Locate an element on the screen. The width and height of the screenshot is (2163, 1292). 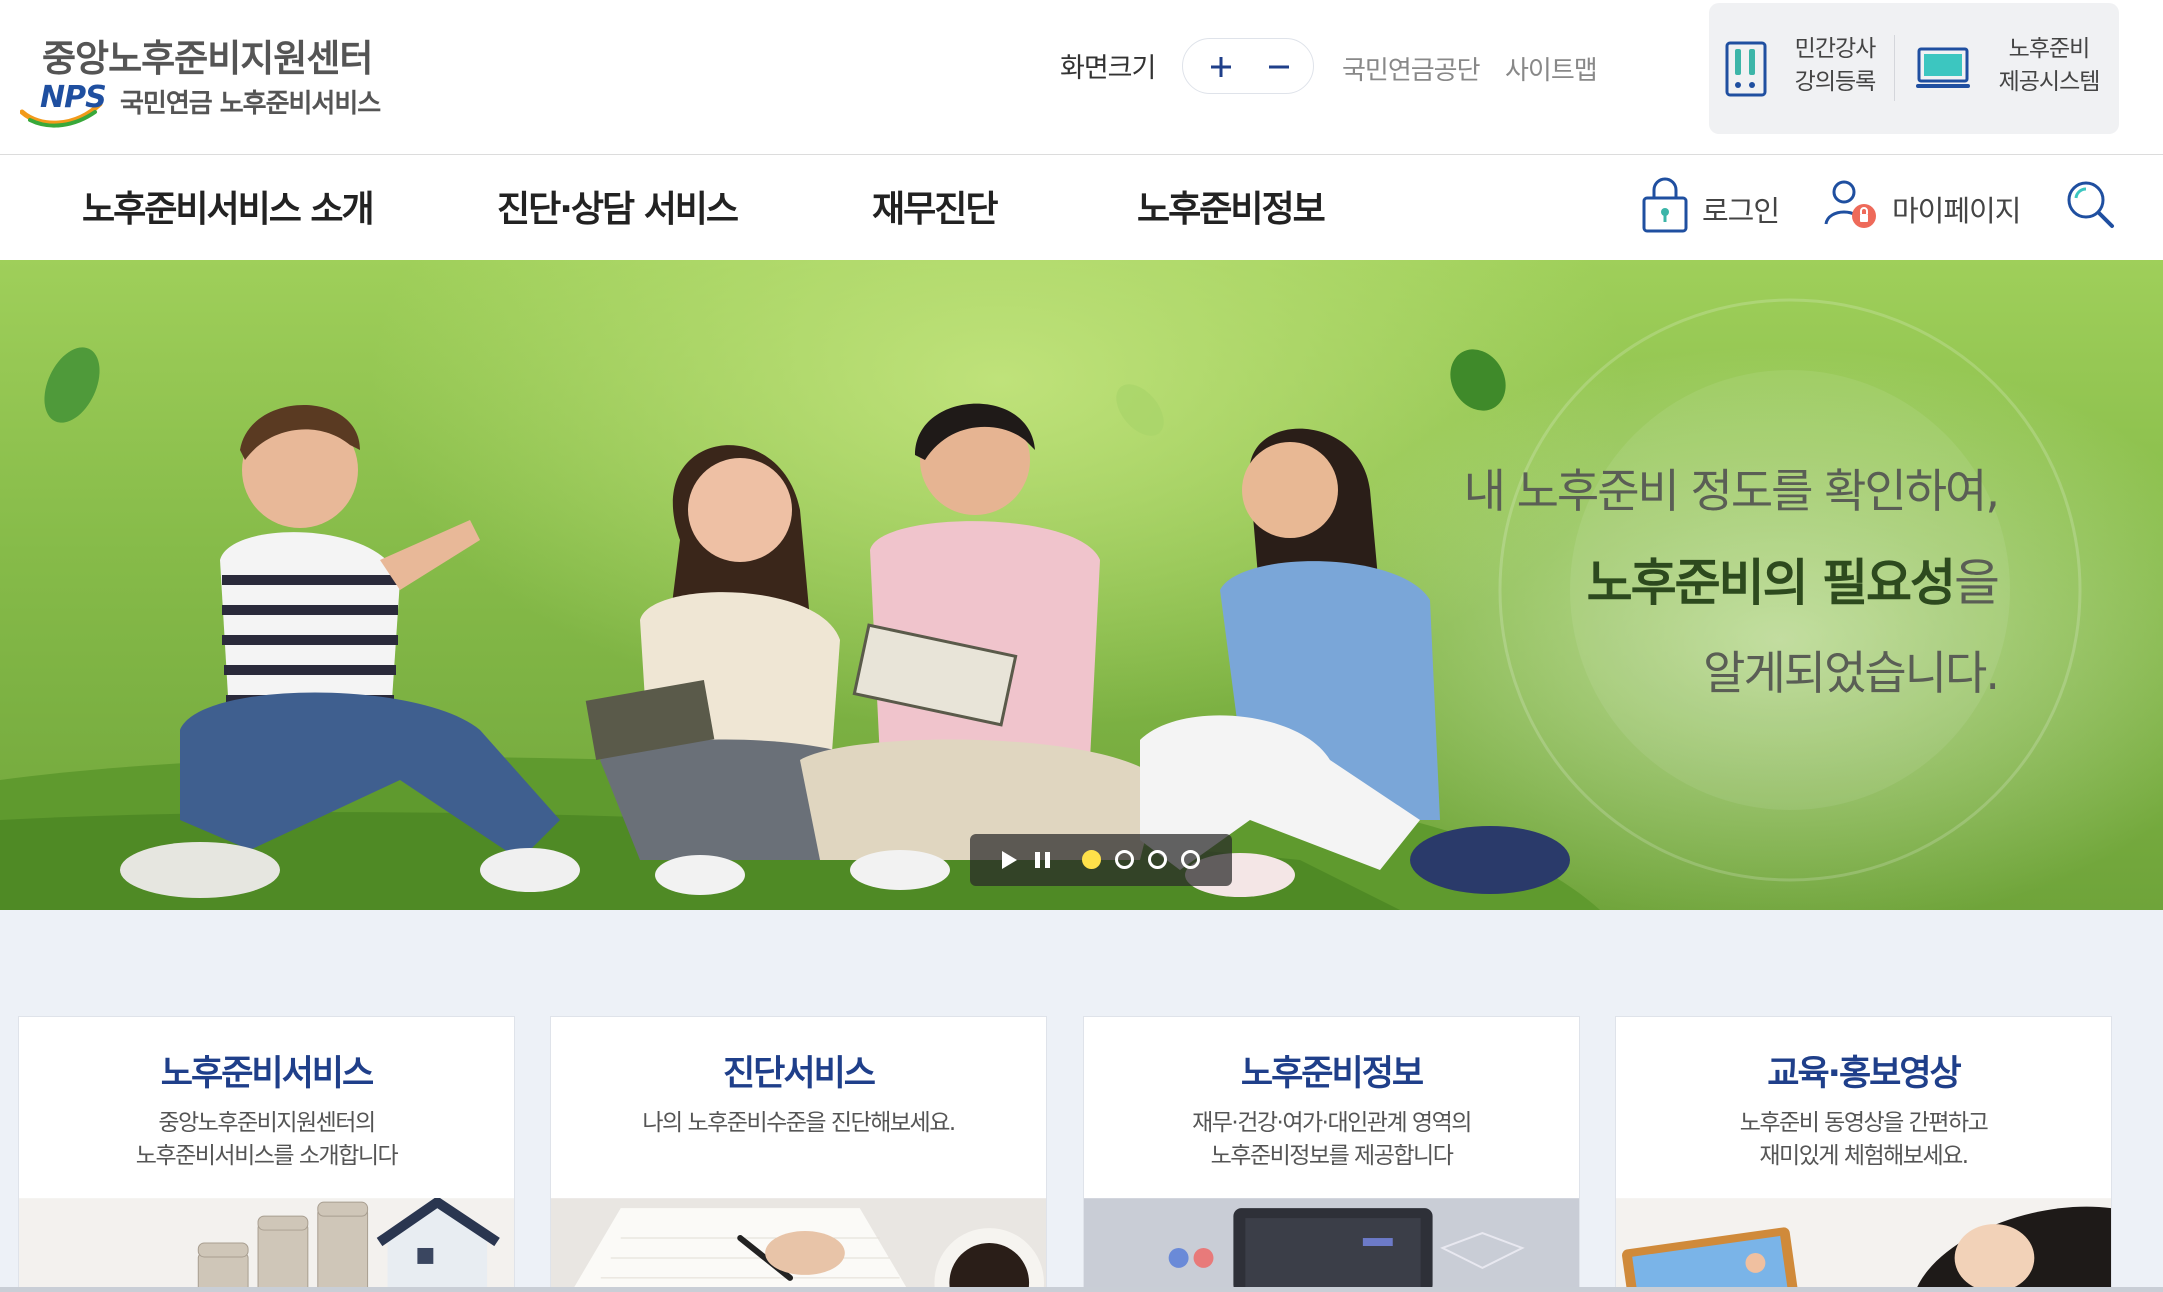
card-title: 노후준비정보 is located at coordinates (1332, 1074).